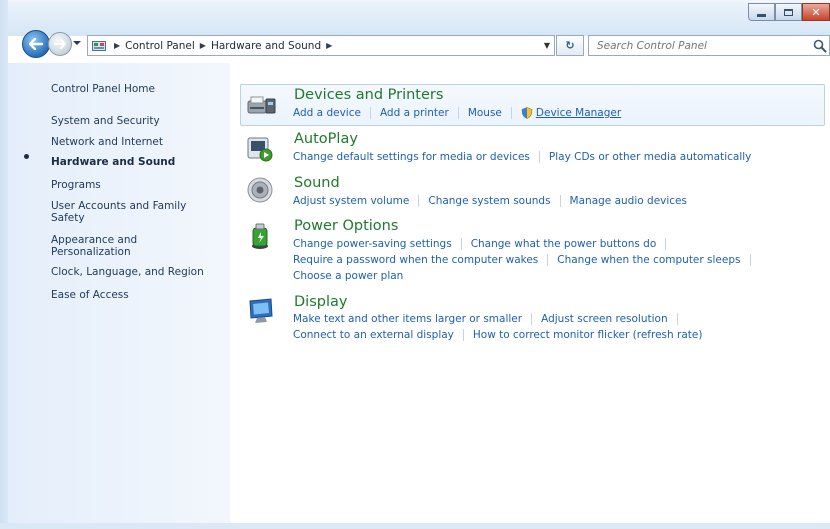 The height and width of the screenshot is (529, 830). Describe the element at coordinates (578, 113) in the screenshot. I see `link-device-manager: Device Manager` at that location.